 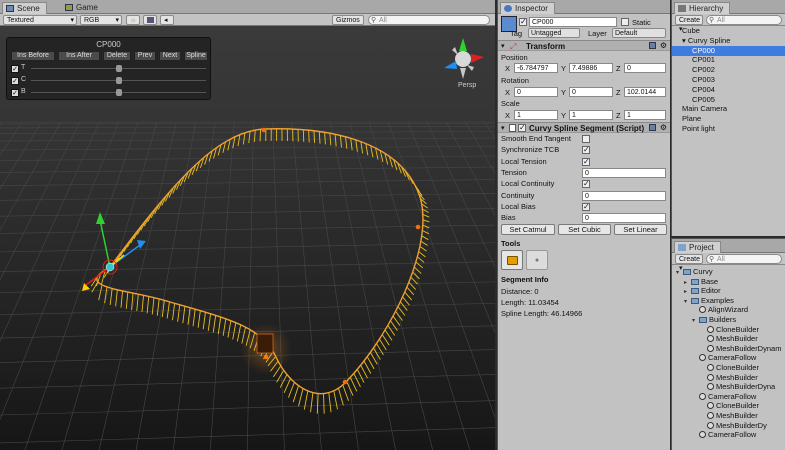 What do you see at coordinates (728, 119) in the screenshot?
I see `hierarchy-item: Plane` at bounding box center [728, 119].